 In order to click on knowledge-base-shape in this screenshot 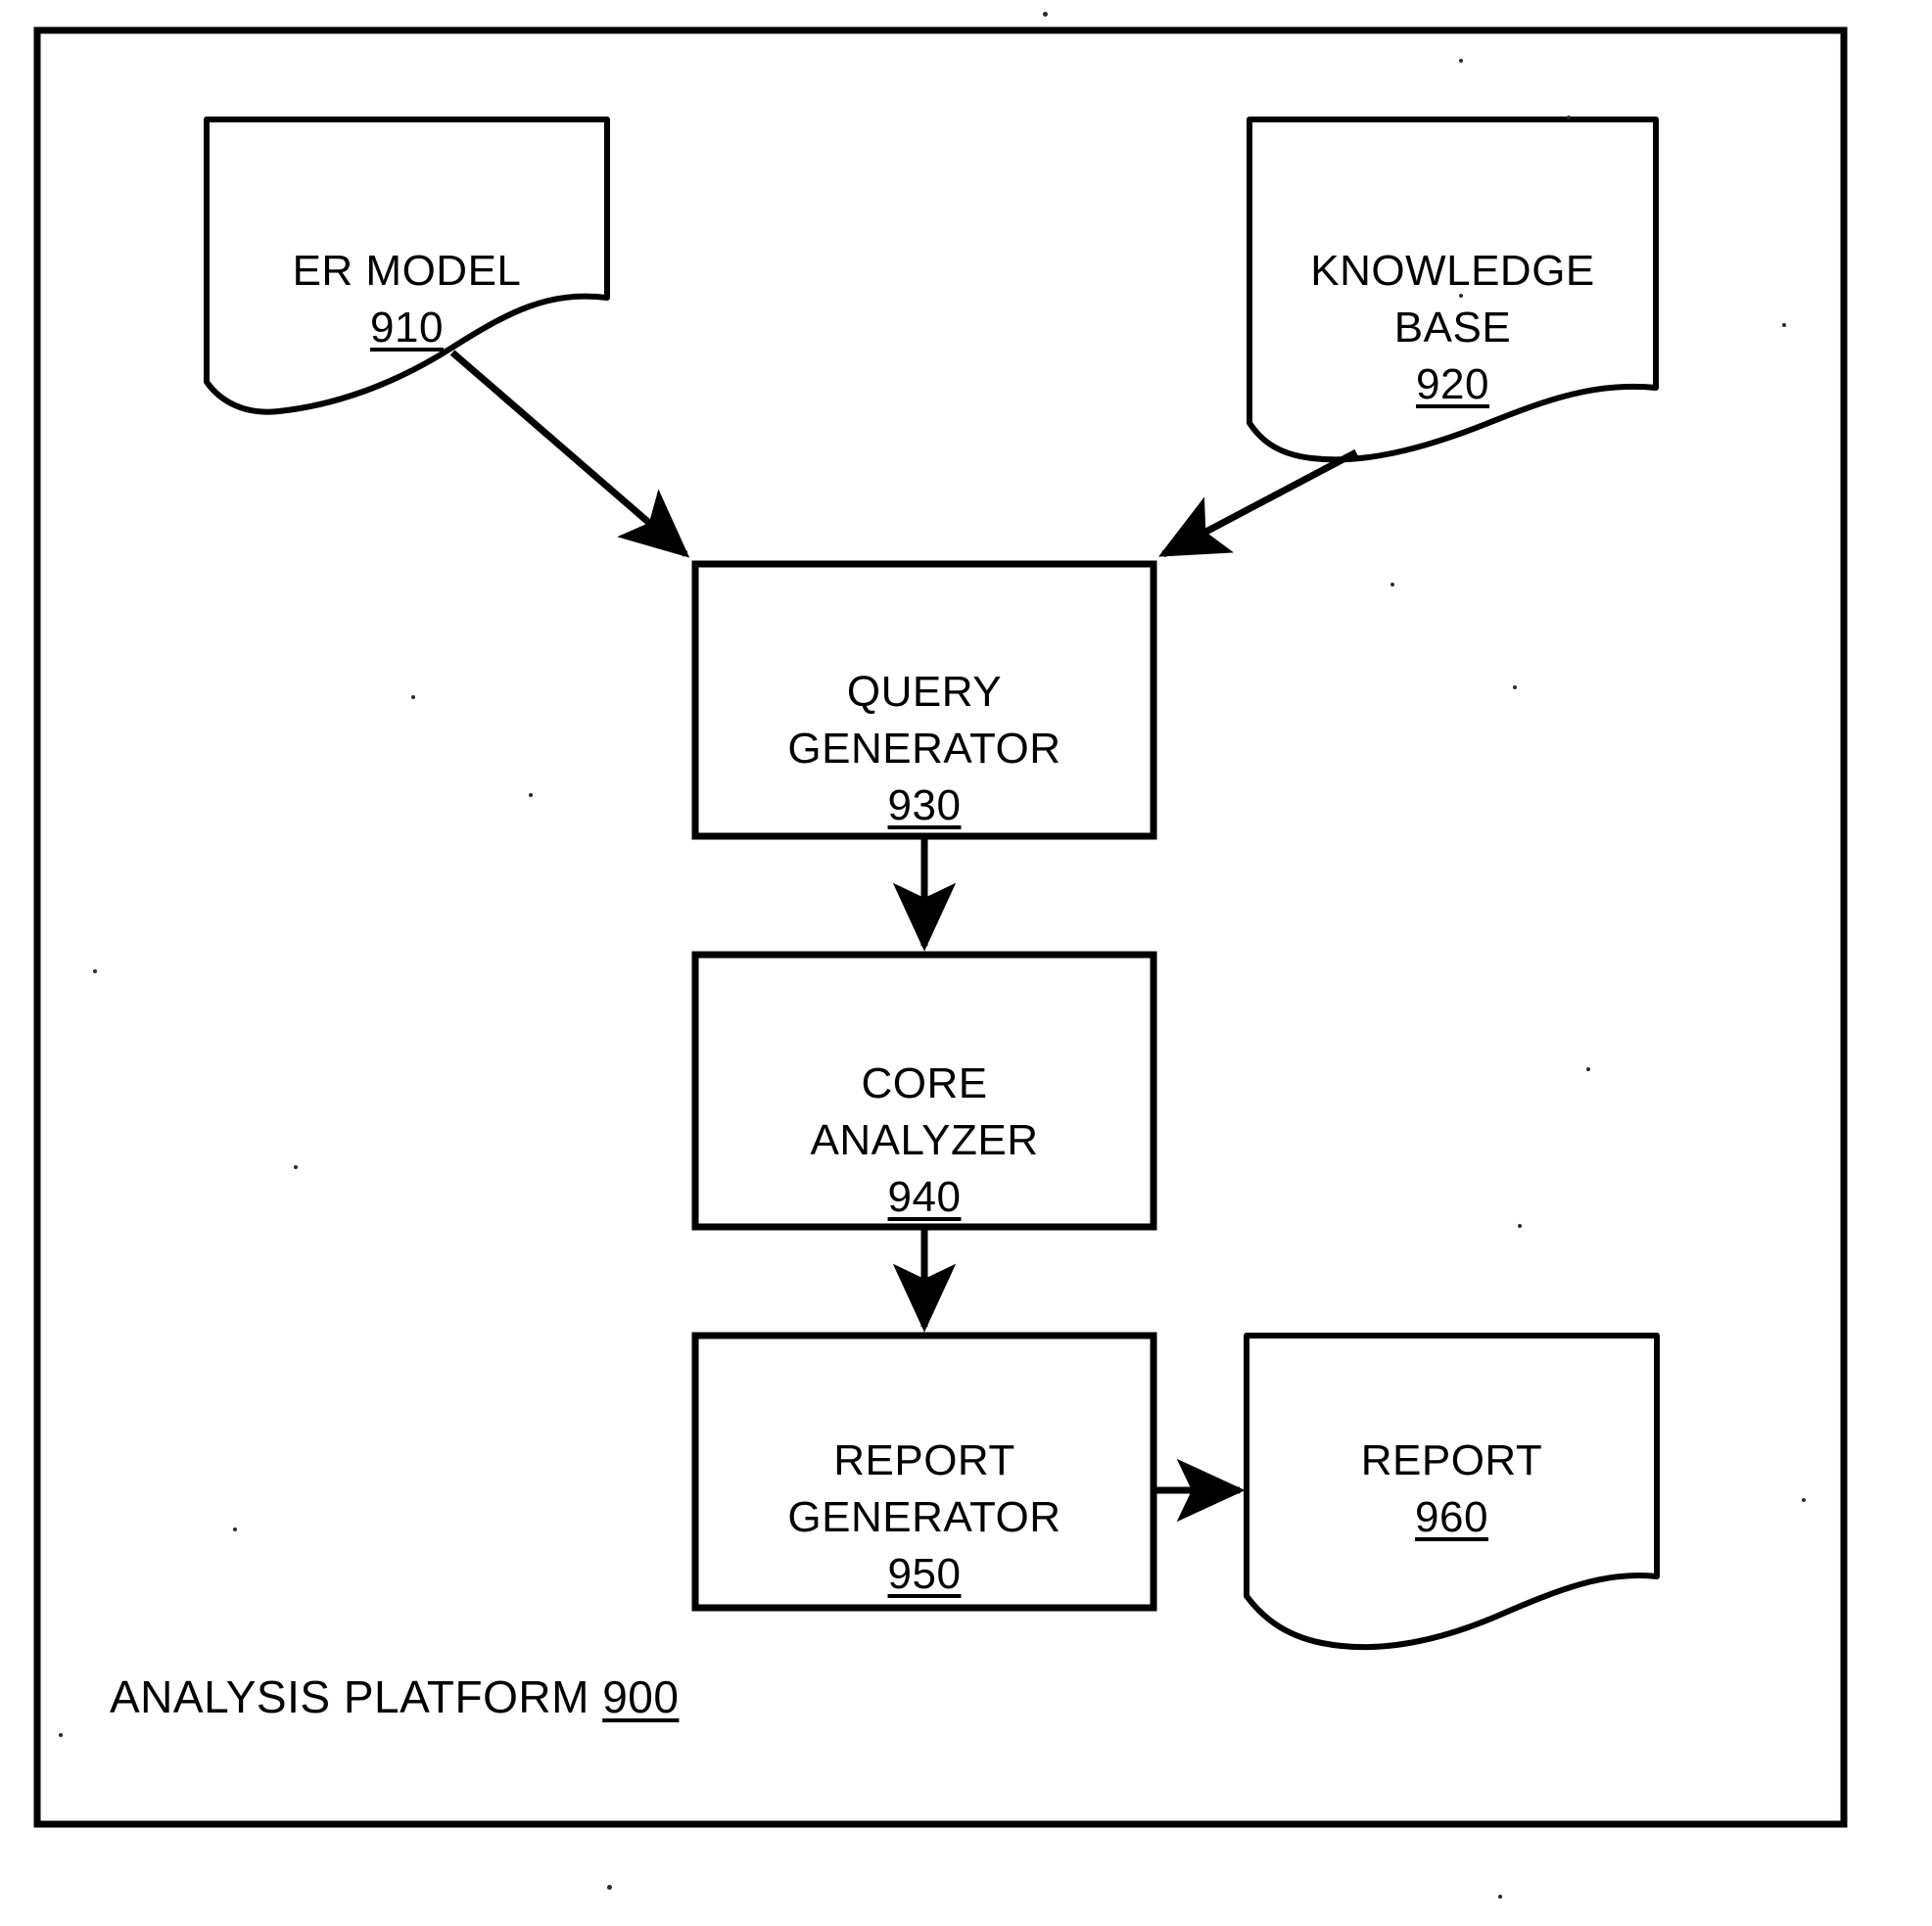, I will do `click(1453, 290)`.